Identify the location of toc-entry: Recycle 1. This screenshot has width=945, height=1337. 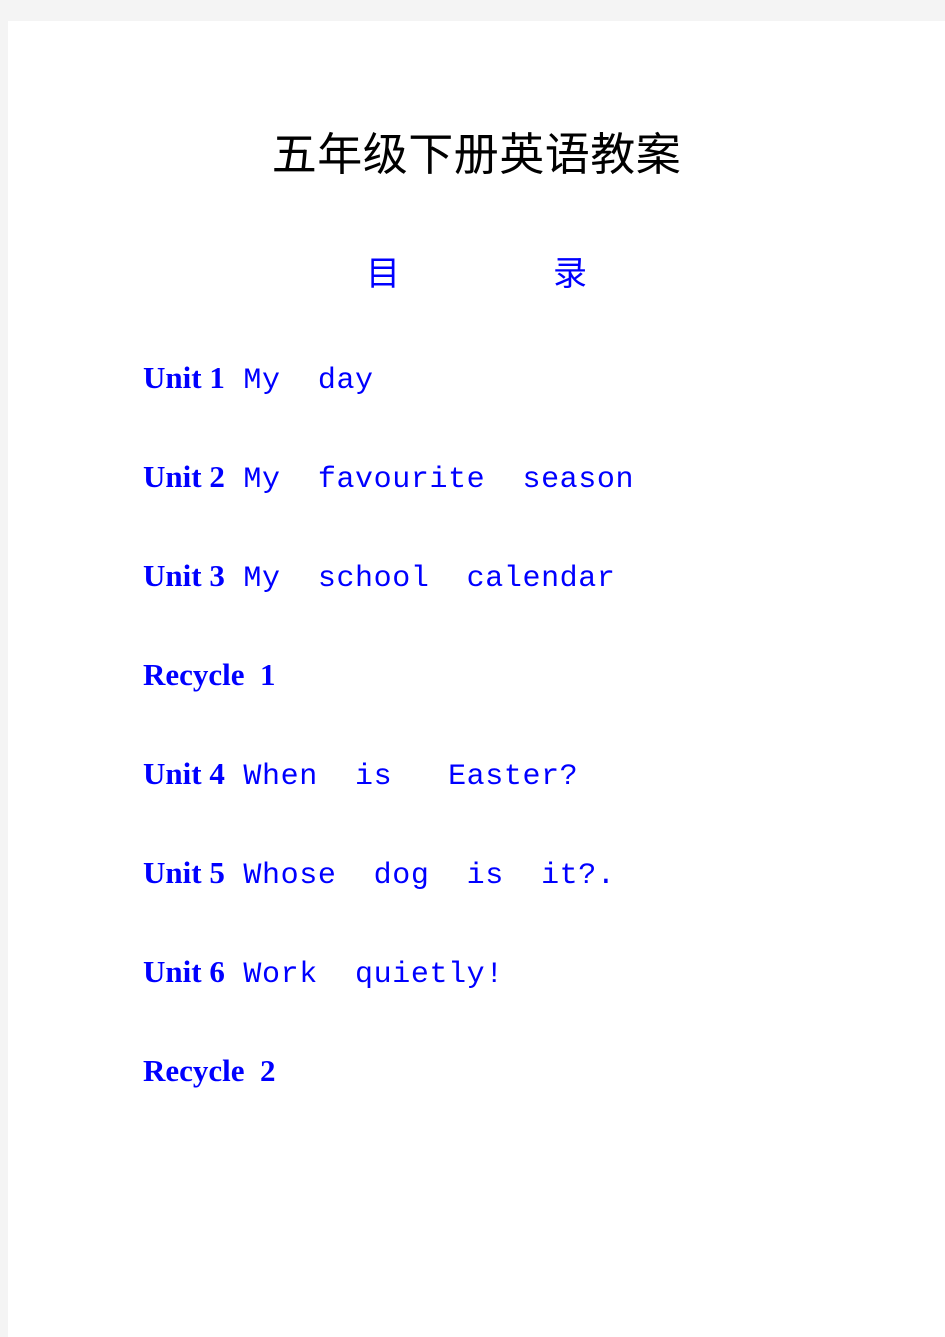
(538, 704).